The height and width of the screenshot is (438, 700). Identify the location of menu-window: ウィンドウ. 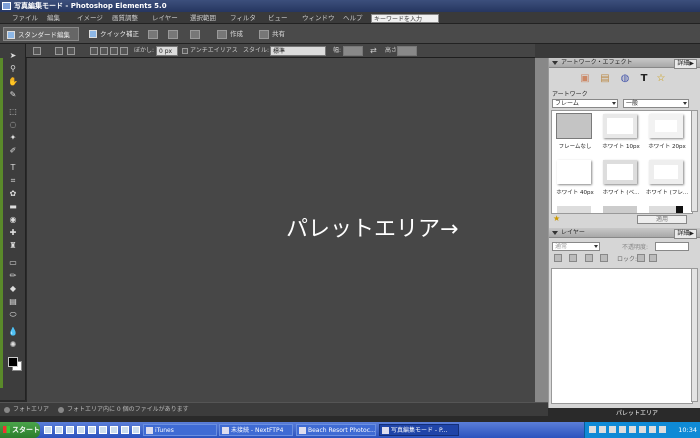
(318, 18).